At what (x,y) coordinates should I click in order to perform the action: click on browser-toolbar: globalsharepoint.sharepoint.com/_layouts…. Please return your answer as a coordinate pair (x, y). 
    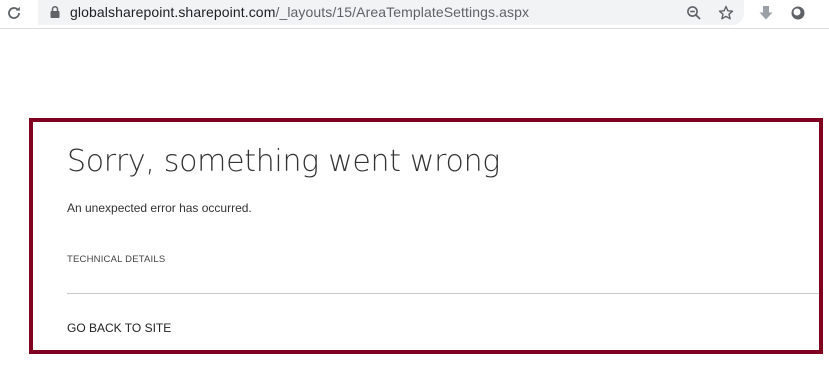
    Looking at the image, I should click on (414, 14).